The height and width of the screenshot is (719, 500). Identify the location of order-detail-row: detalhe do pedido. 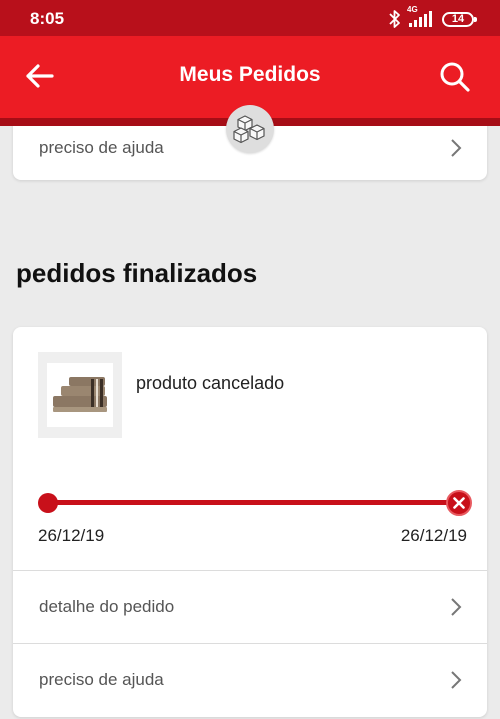
(250, 607).